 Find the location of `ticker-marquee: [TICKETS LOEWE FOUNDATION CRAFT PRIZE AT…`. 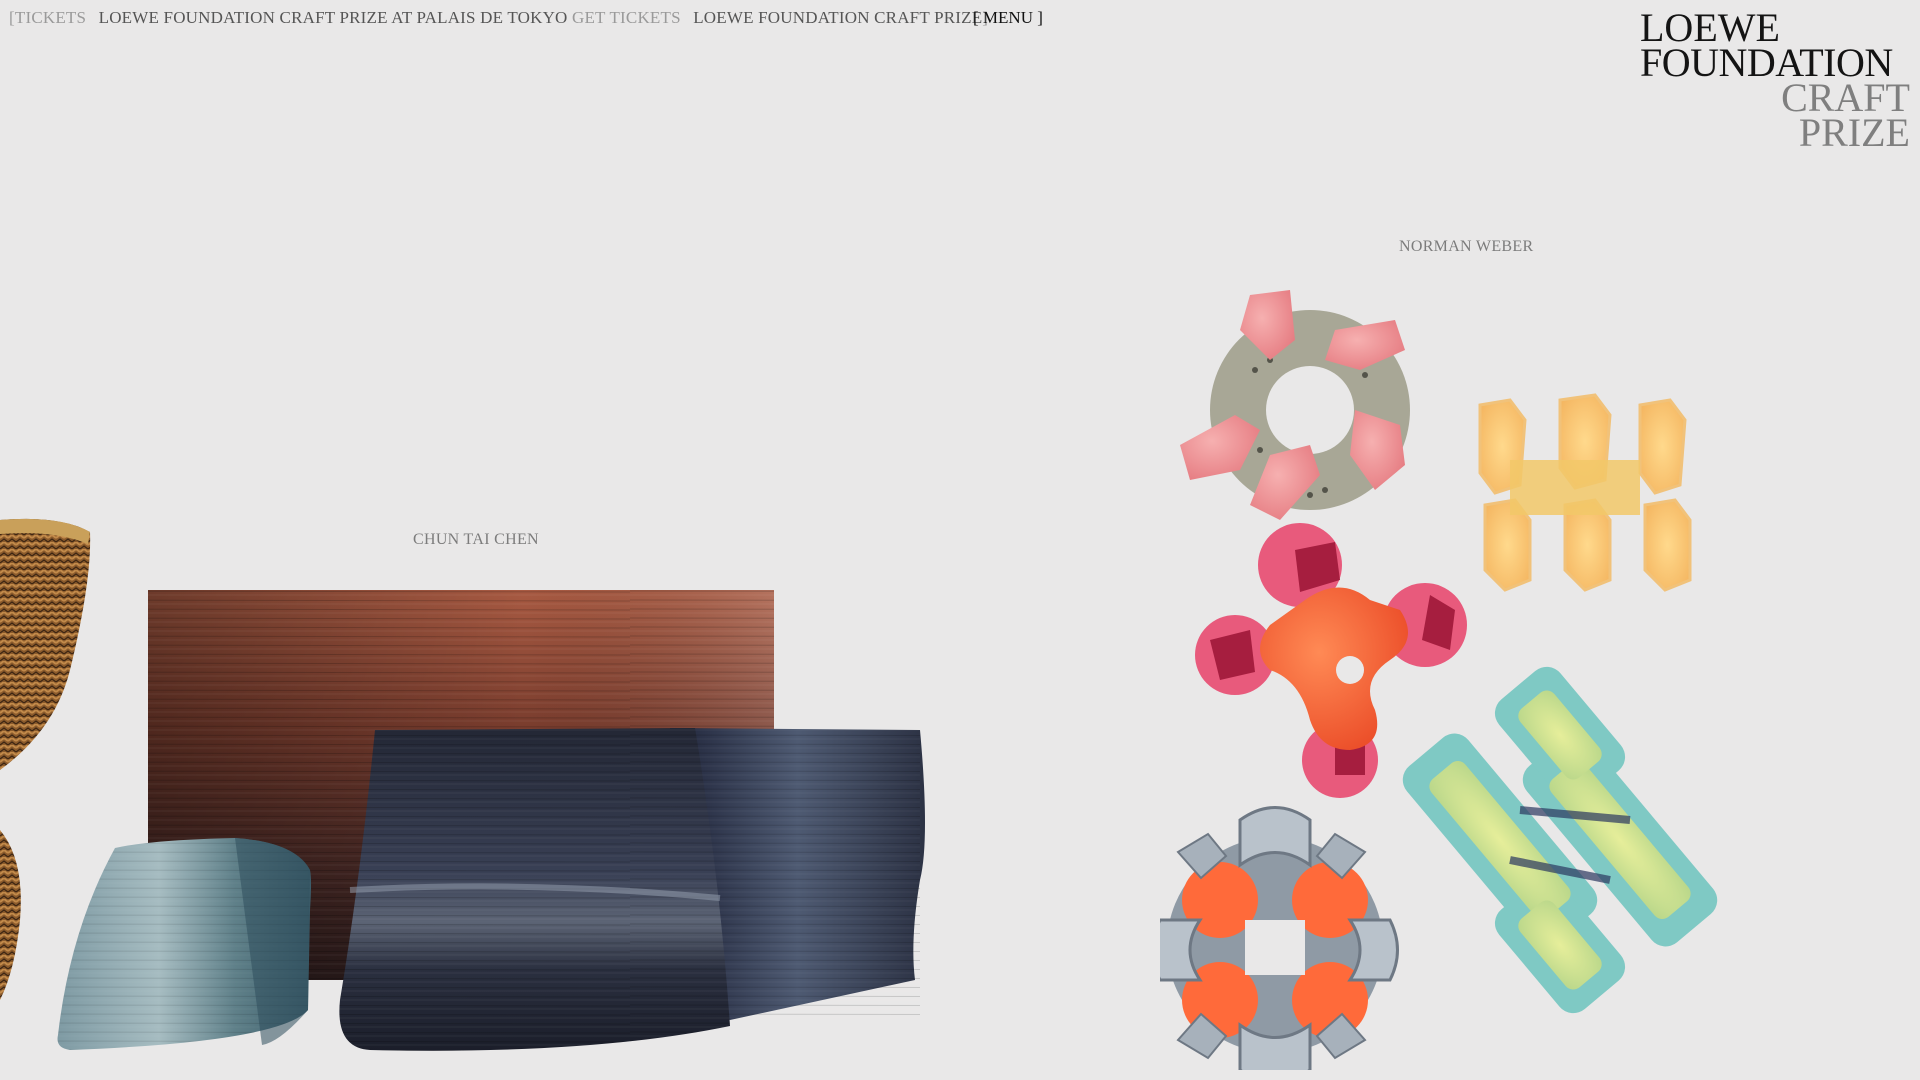

ticker-marquee: [TICKETS LOEWE FOUNDATION CRAFT PRIZE AT… is located at coordinates (498, 18).